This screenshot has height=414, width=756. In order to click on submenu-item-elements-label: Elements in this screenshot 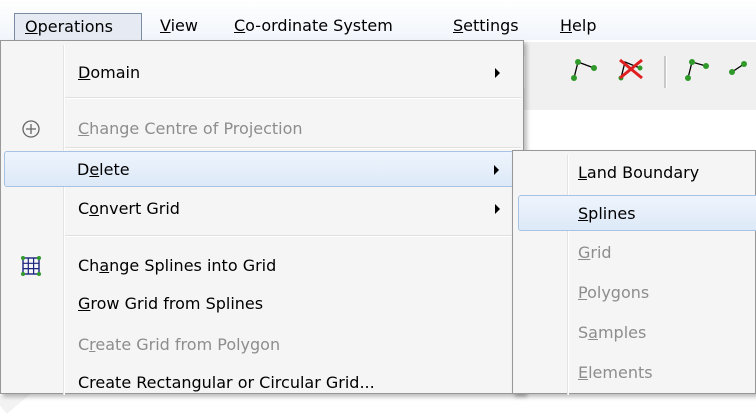, I will do `click(615, 372)`.